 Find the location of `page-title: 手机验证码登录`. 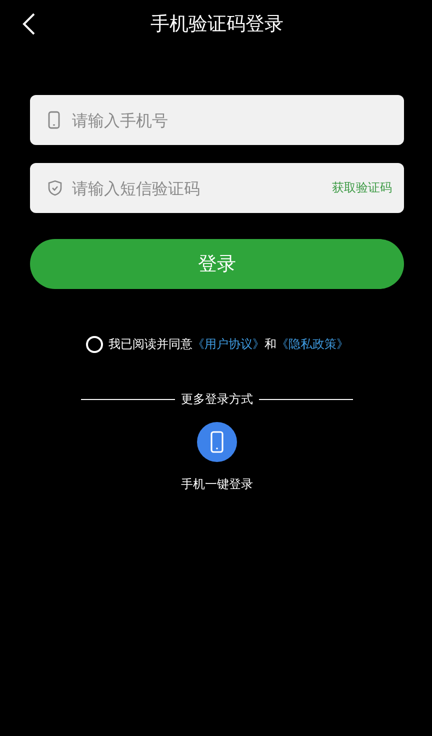

page-title: 手机验证码登录 is located at coordinates (217, 24).